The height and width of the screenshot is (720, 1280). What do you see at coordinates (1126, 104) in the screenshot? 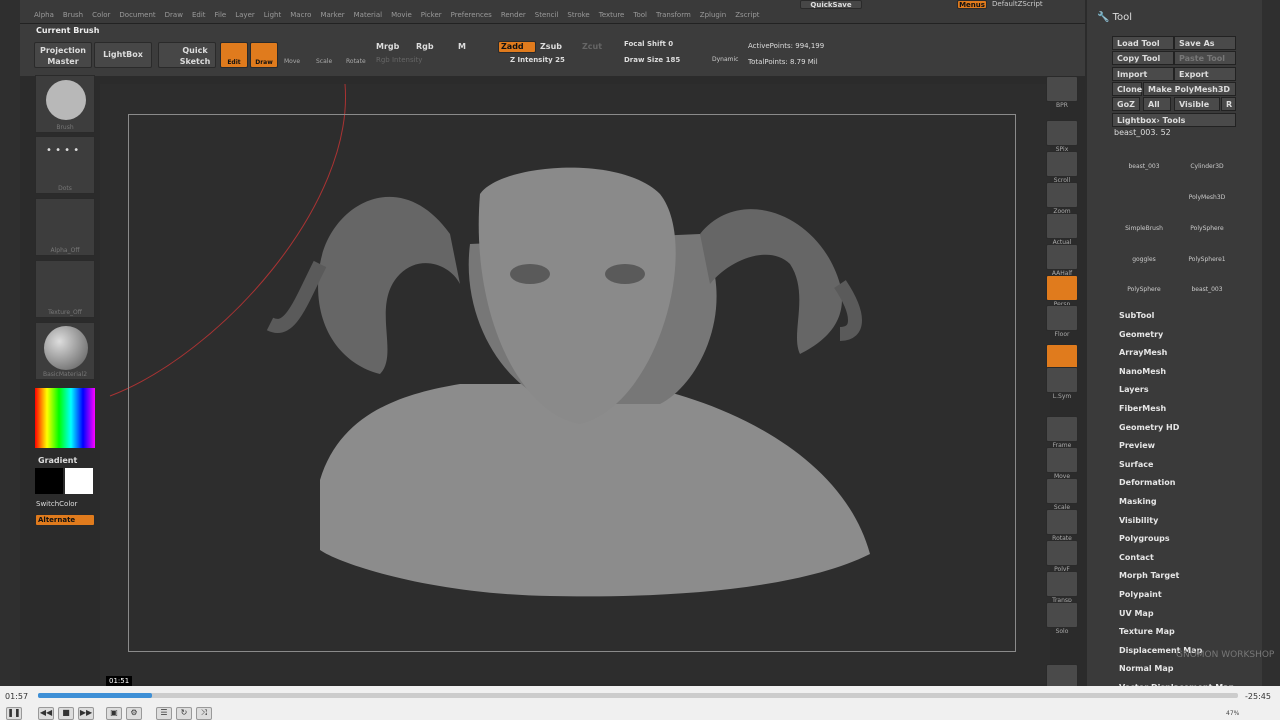
I see `goz-button: GoZ` at bounding box center [1126, 104].